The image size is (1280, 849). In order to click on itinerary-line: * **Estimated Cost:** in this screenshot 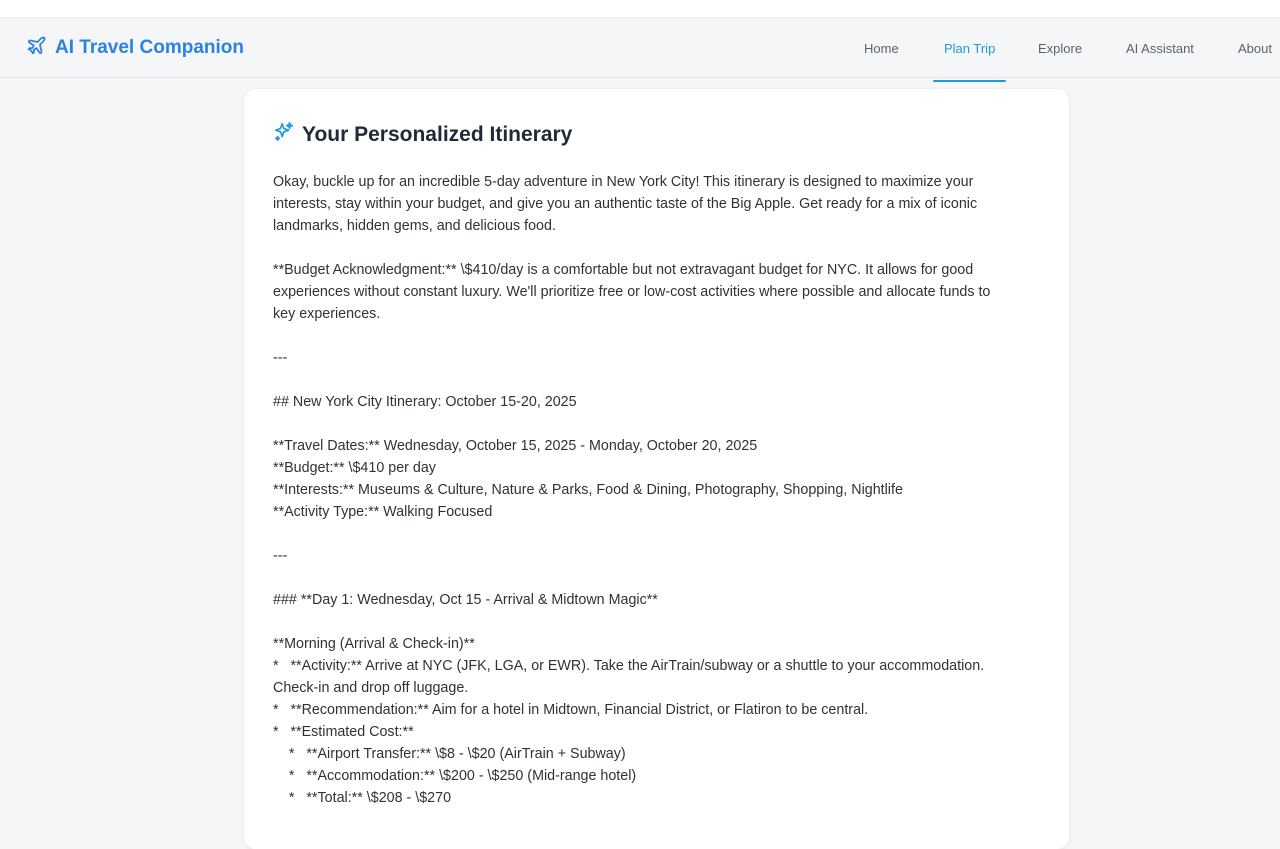, I will do `click(343, 732)`.